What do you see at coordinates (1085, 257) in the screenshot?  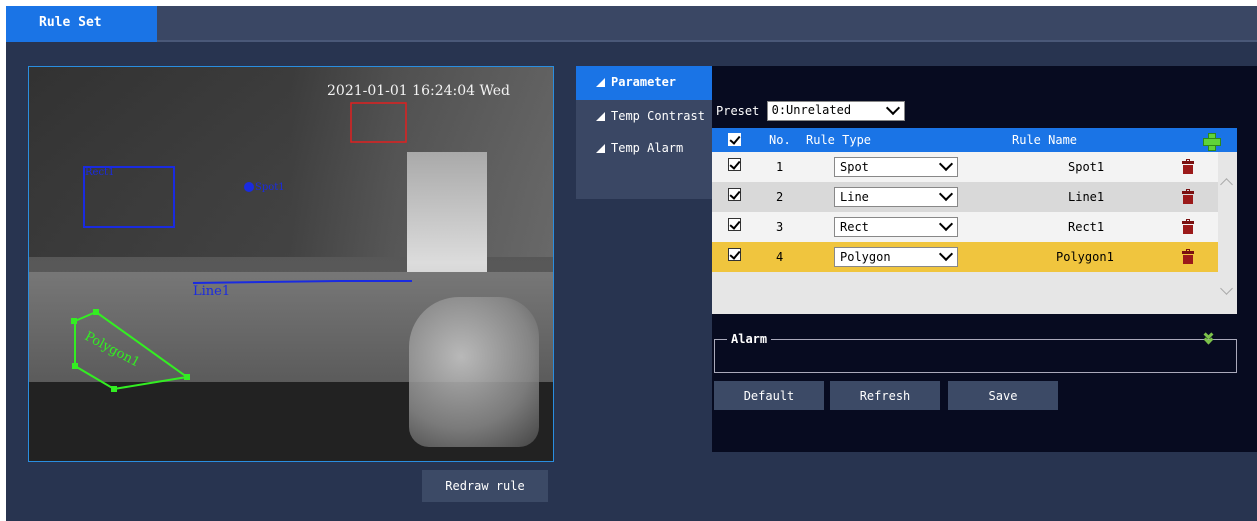 I see `row-rule-name: Polygon1` at bounding box center [1085, 257].